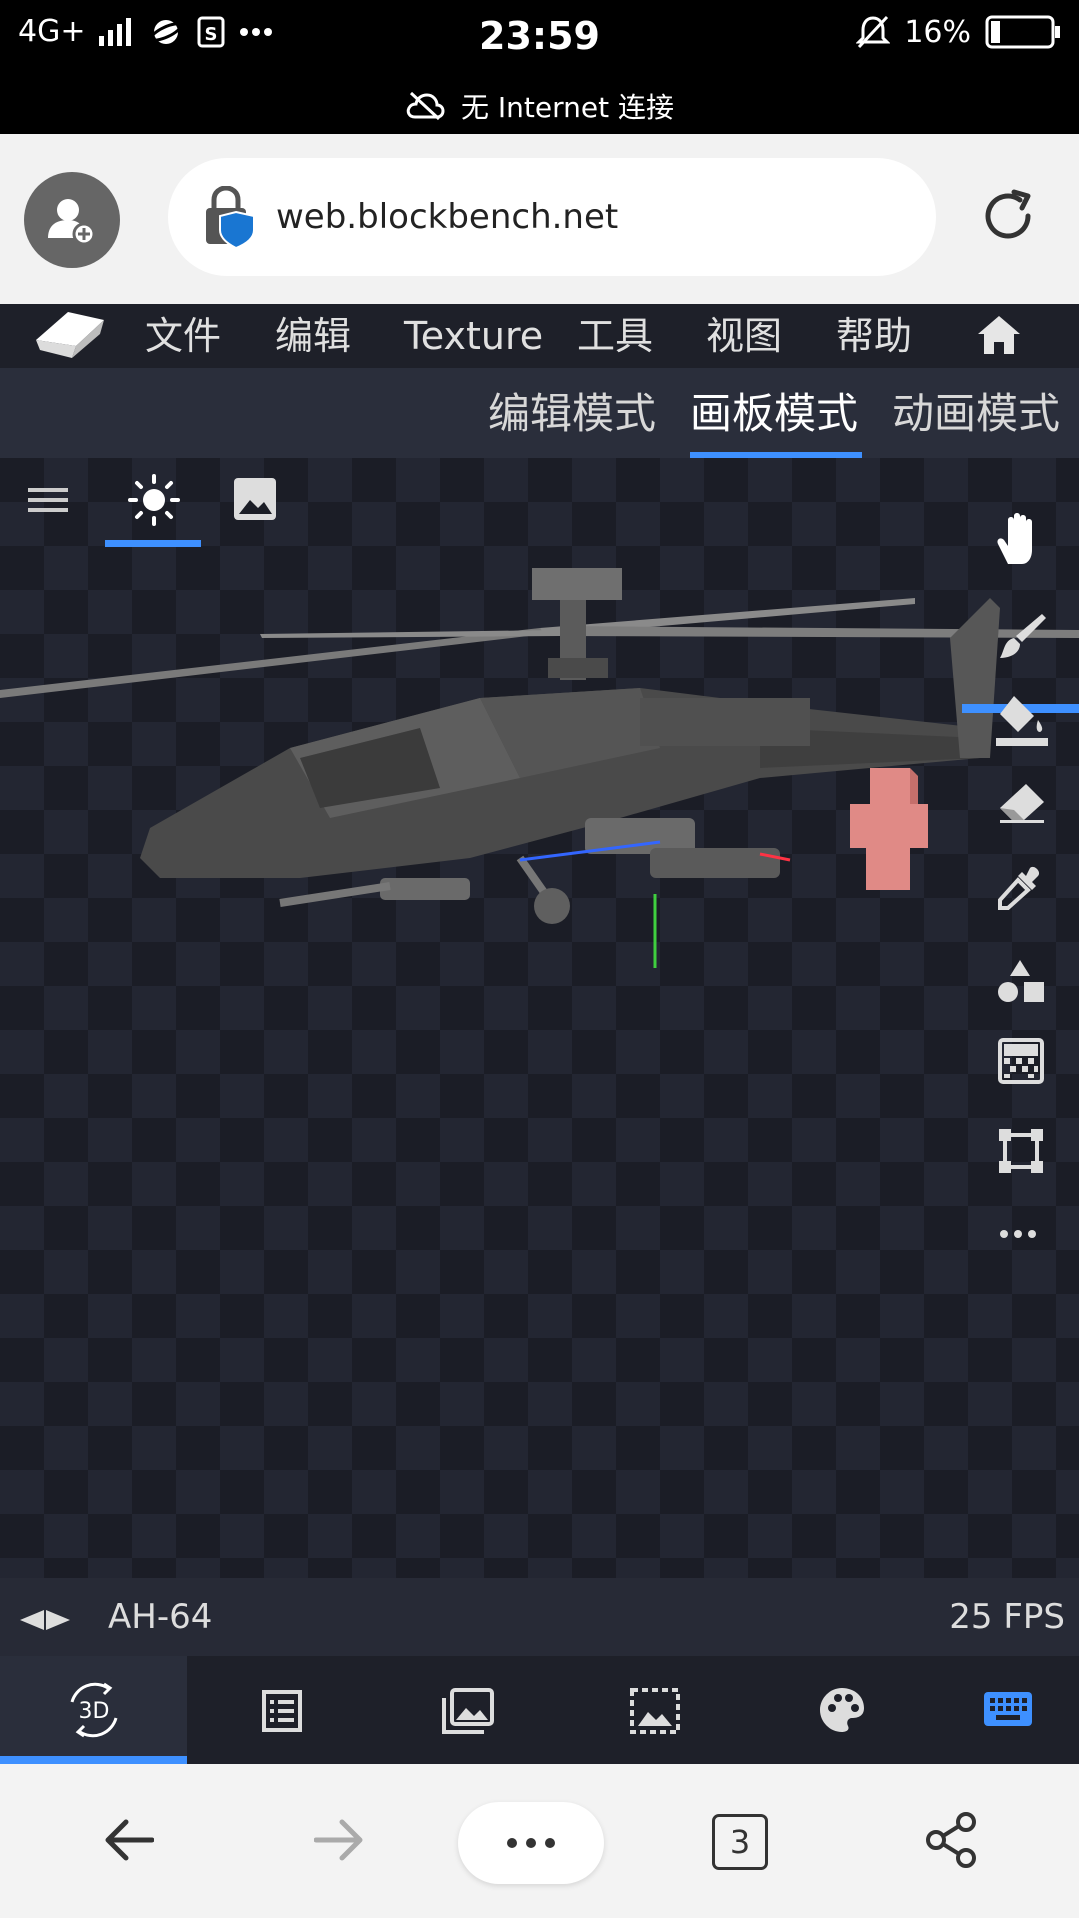 Image resolution: width=1079 pixels, height=1918 pixels. Describe the element at coordinates (1008, 1709) in the screenshot. I see `keyboard-icon` at that location.